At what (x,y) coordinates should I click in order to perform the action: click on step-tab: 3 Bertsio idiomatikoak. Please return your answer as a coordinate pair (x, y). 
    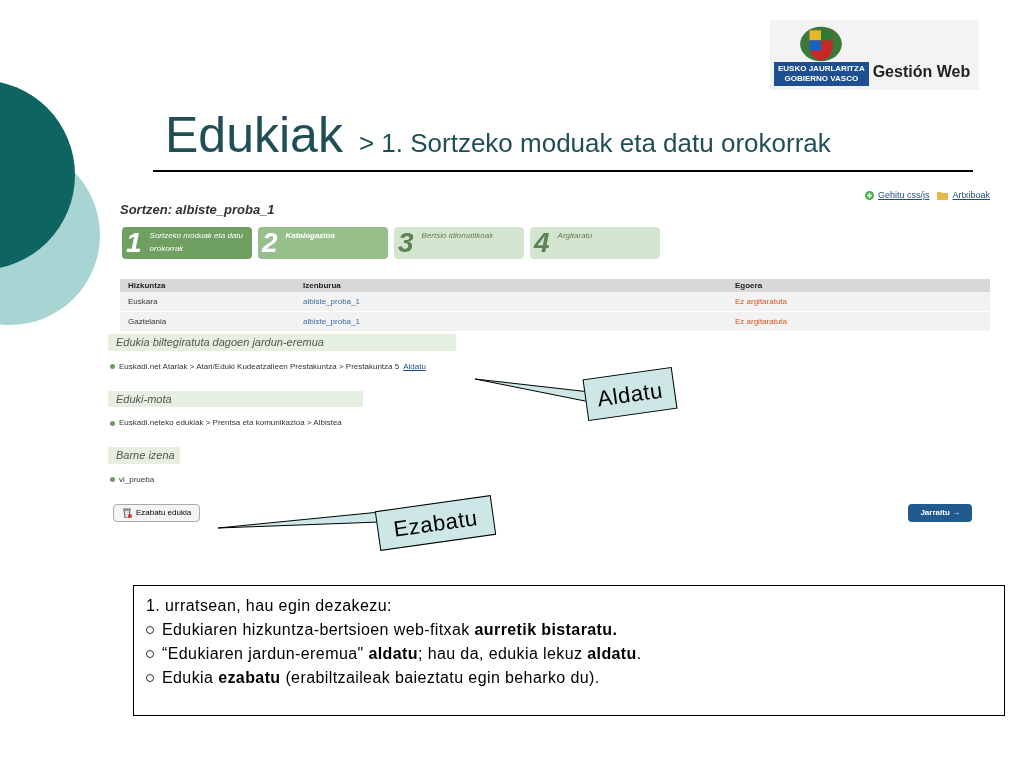
    Looking at the image, I should click on (459, 243).